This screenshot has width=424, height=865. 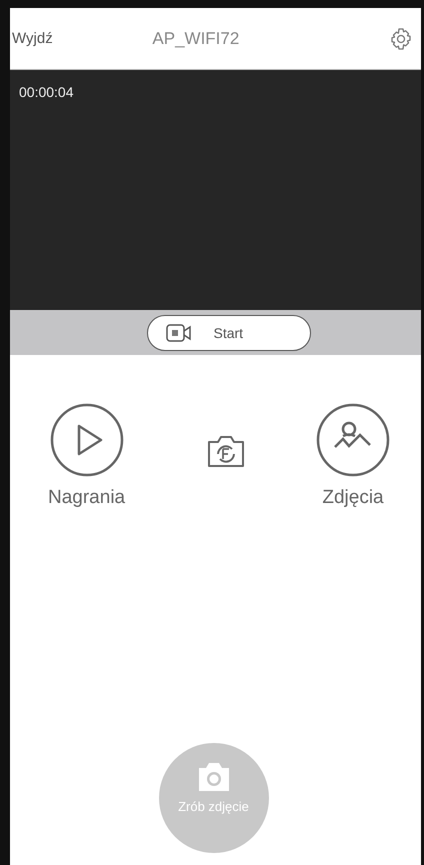 I want to click on video-camera-icon, so click(x=179, y=333).